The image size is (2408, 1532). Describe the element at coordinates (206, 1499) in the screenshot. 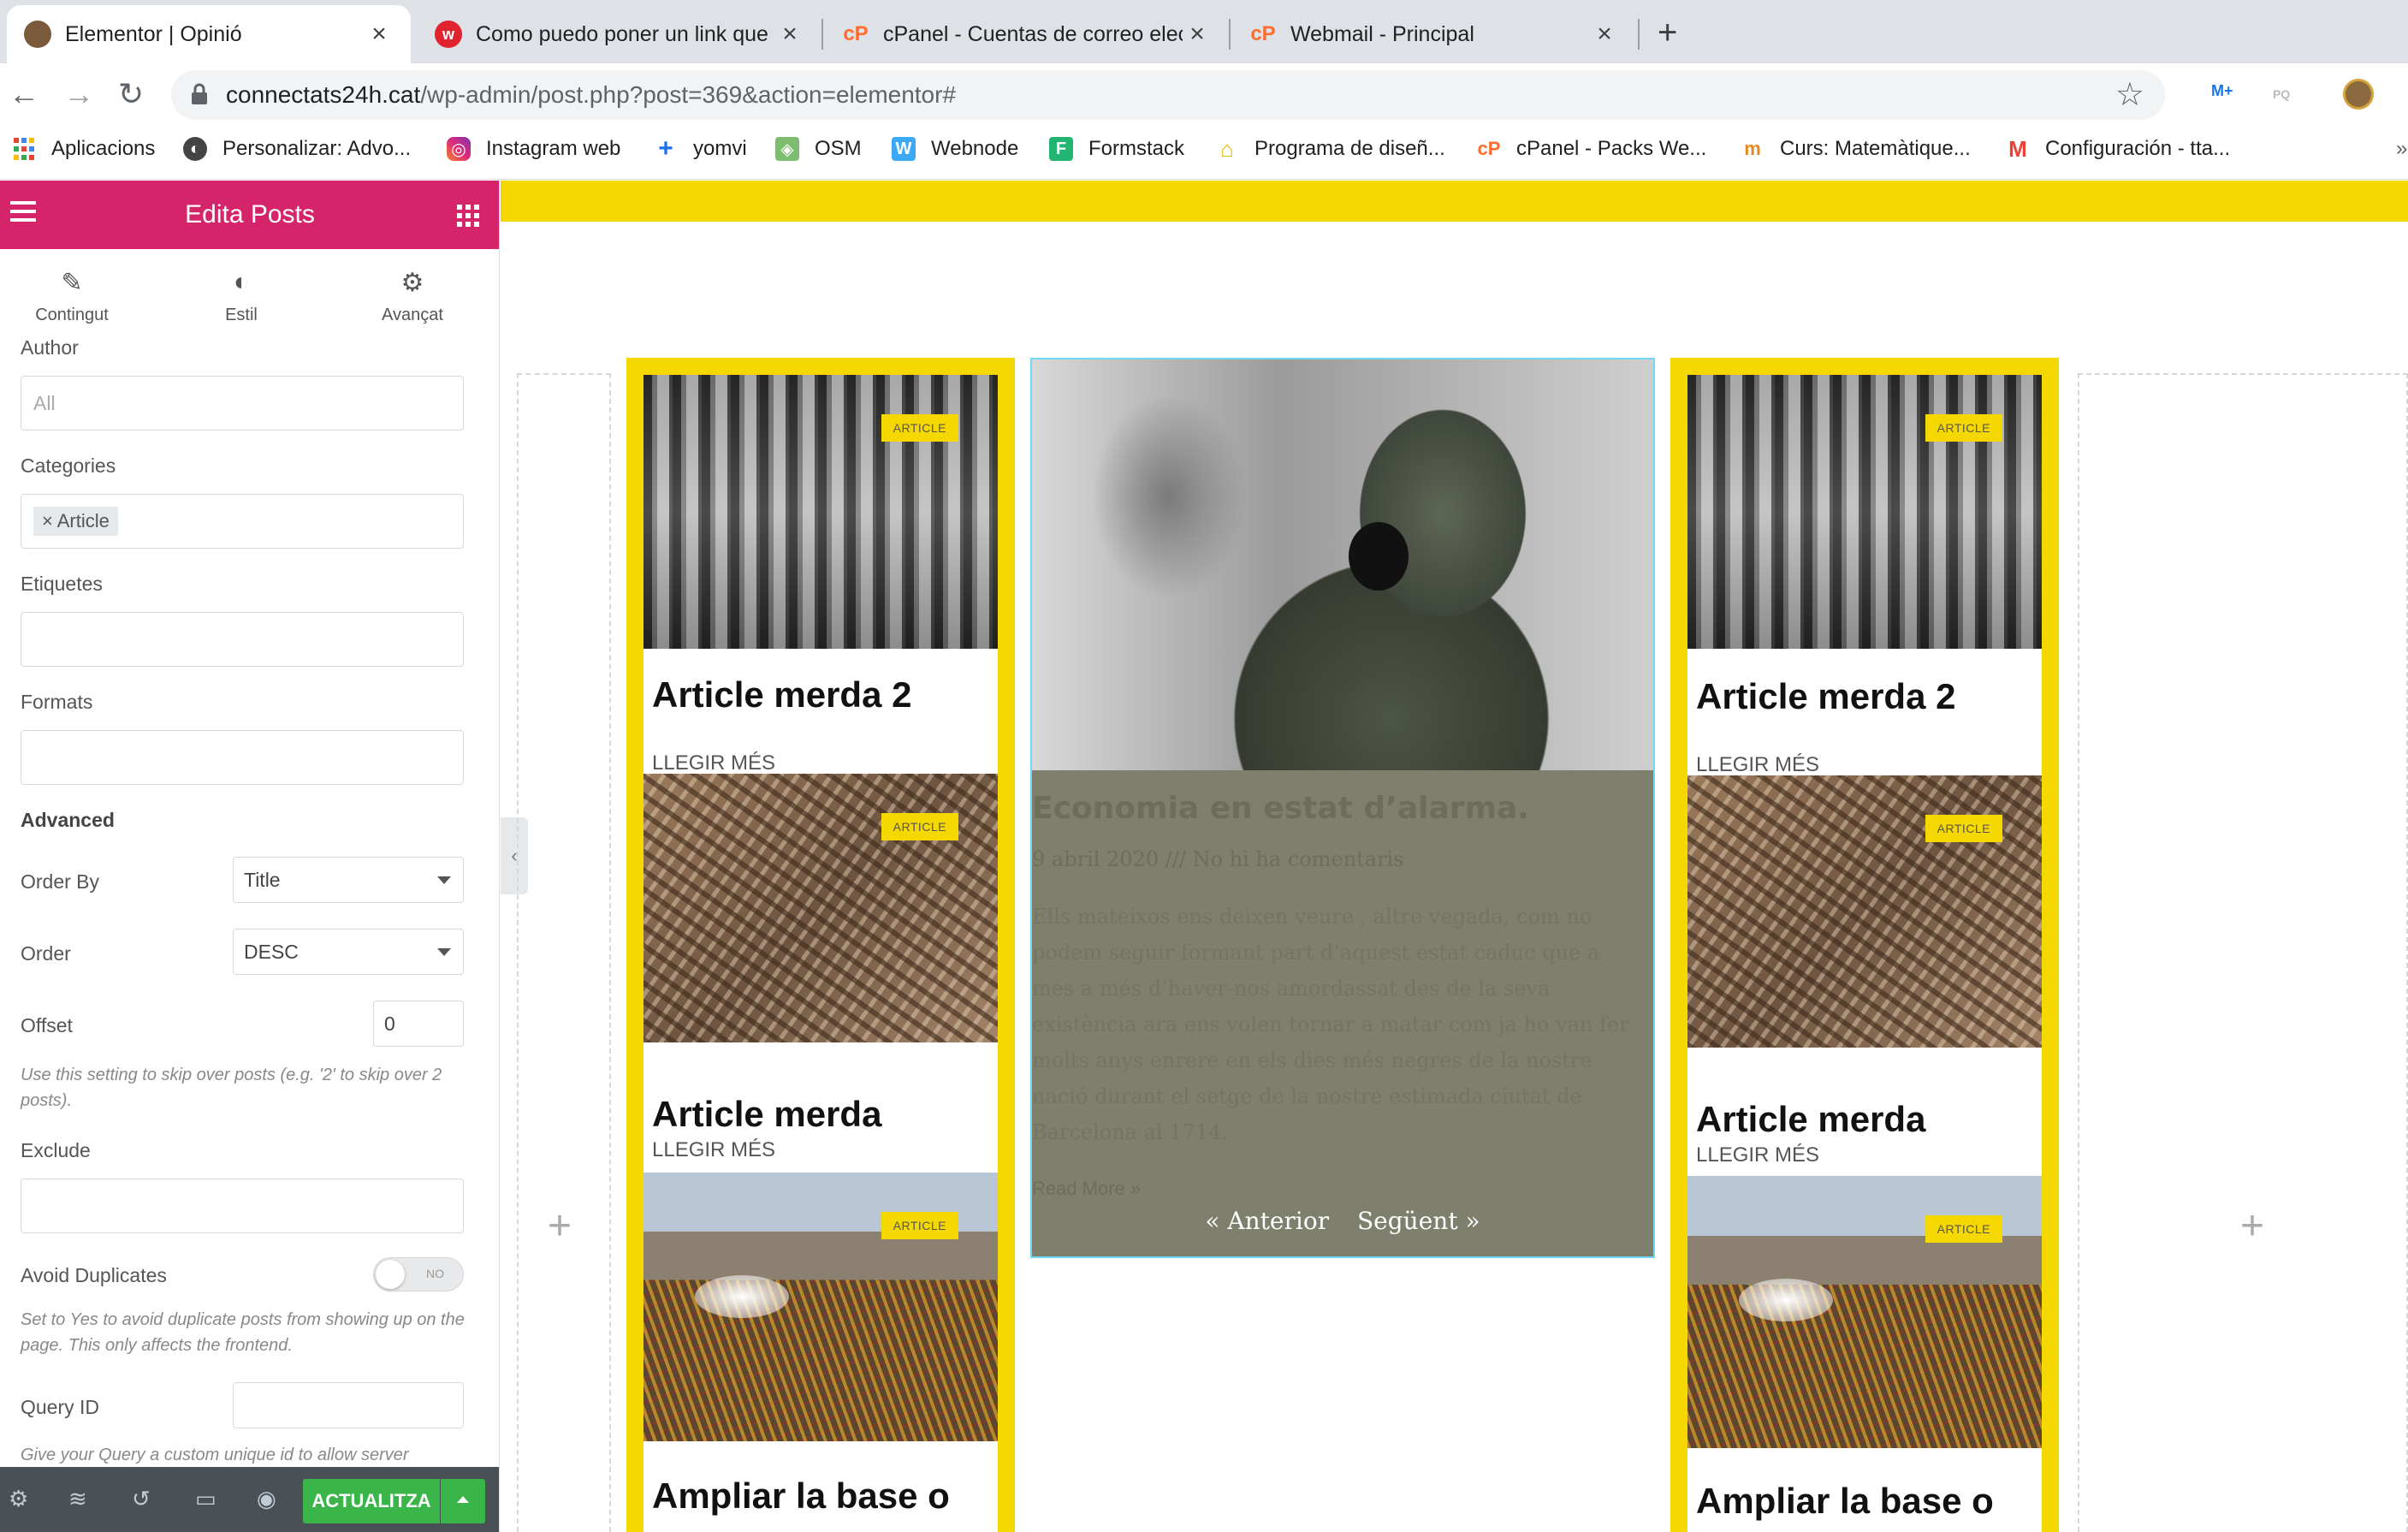

I see `responsive-icon: ▭` at that location.